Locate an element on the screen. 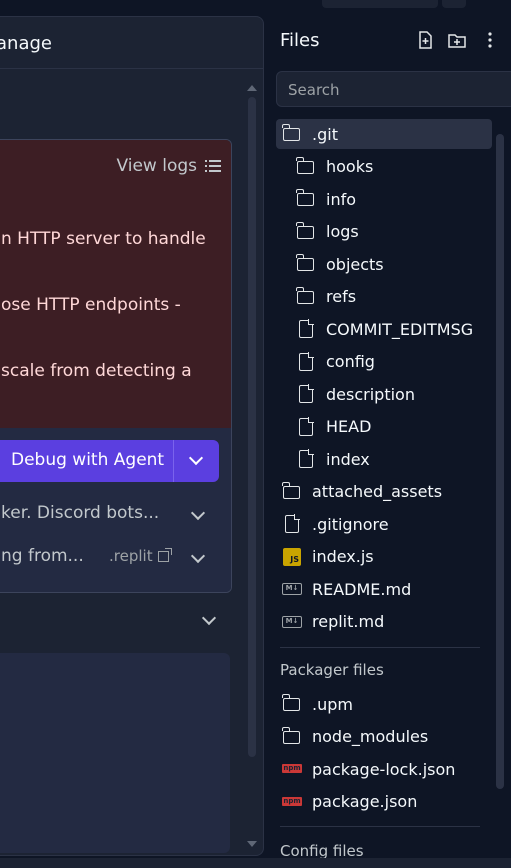 This screenshot has width=511, height=868. file-tree-item: COMMIT_EDITMSG is located at coordinates (391, 329).